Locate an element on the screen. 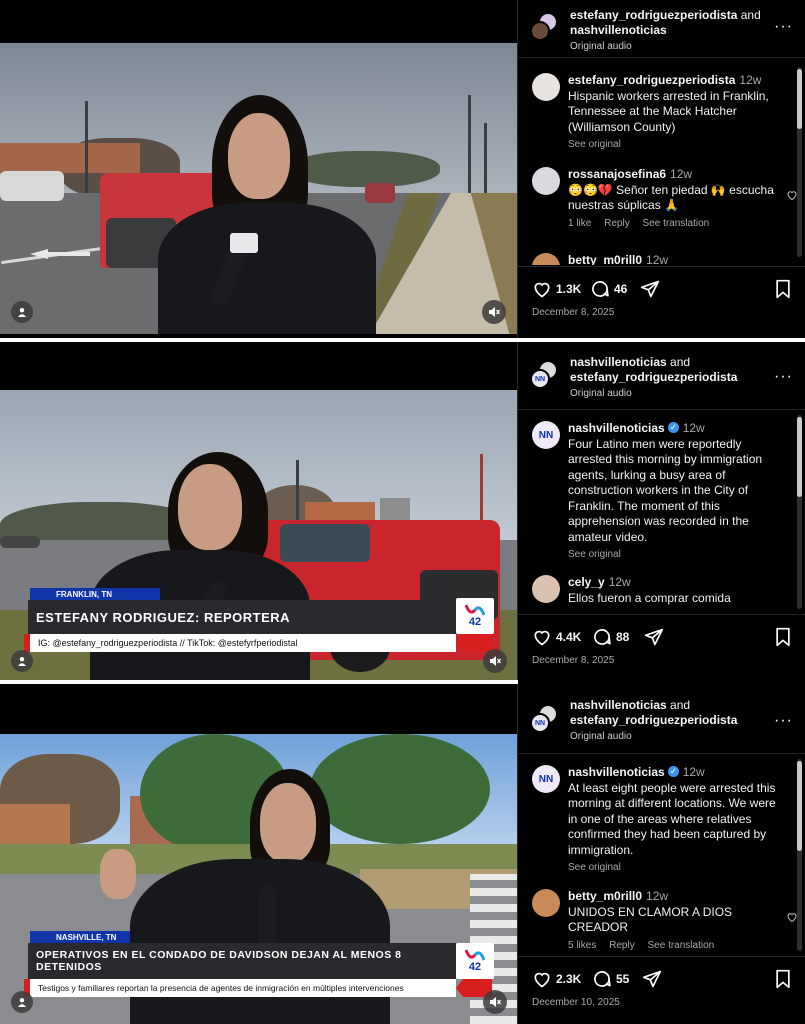 This screenshot has height=1024, width=805. location-tag: NASHVILLE, TN is located at coordinates (80, 937).